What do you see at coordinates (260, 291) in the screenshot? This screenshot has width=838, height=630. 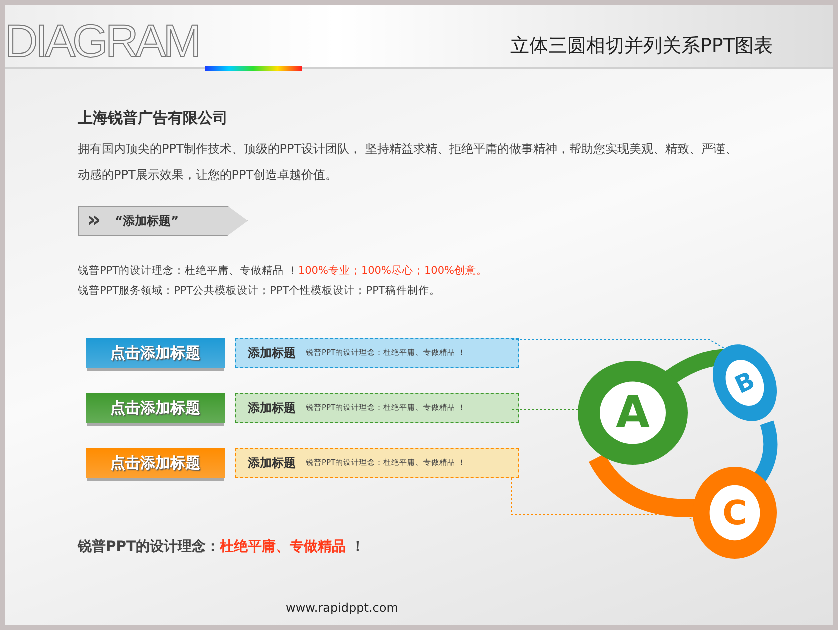 I see `note-line: 锐普PPT服务领域：PPT公共模板设计；PPT个性模板设计；PPT稿件制作。` at bounding box center [260, 291].